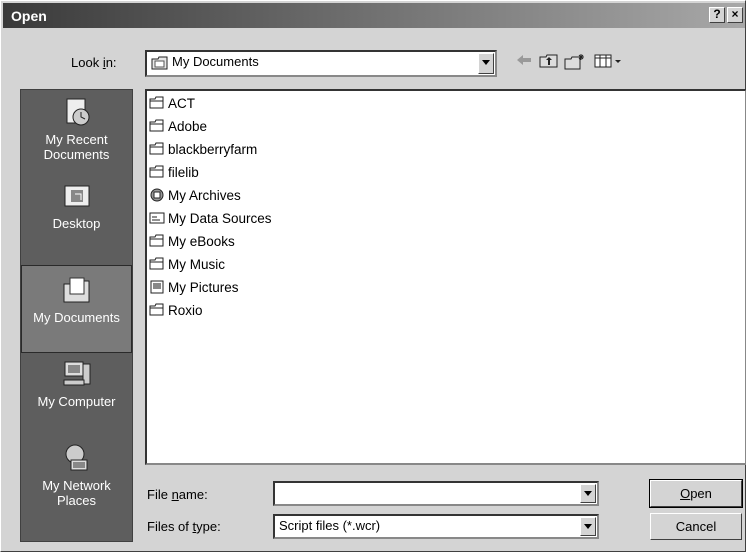  Describe the element at coordinates (174, 173) in the screenshot. I see `list-item: filelib` at that location.